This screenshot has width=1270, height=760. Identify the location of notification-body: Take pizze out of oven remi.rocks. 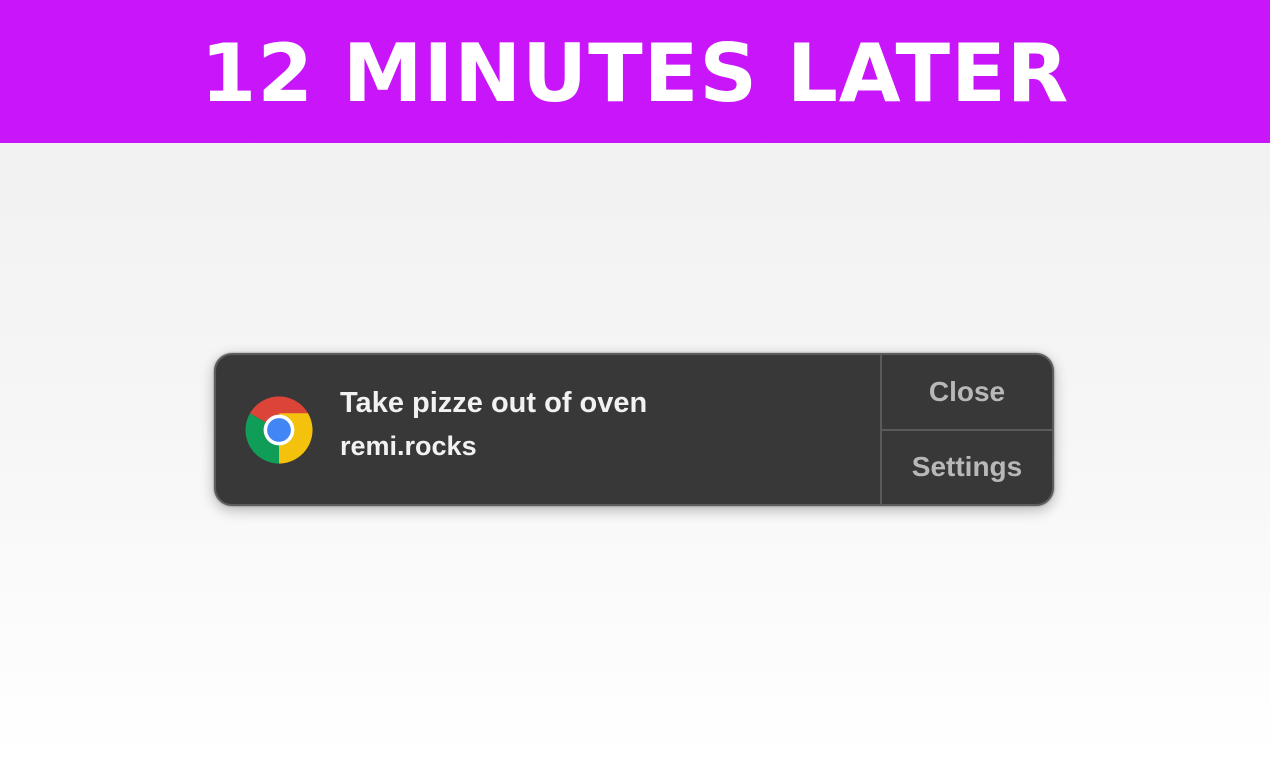
(548, 429).